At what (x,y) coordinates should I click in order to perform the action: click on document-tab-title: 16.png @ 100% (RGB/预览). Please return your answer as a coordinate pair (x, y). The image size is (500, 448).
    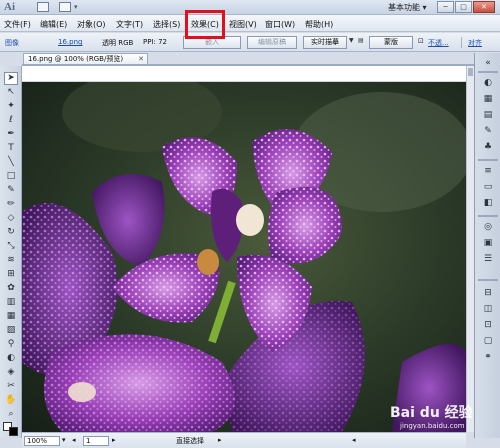
    Looking at the image, I should click on (76, 59).